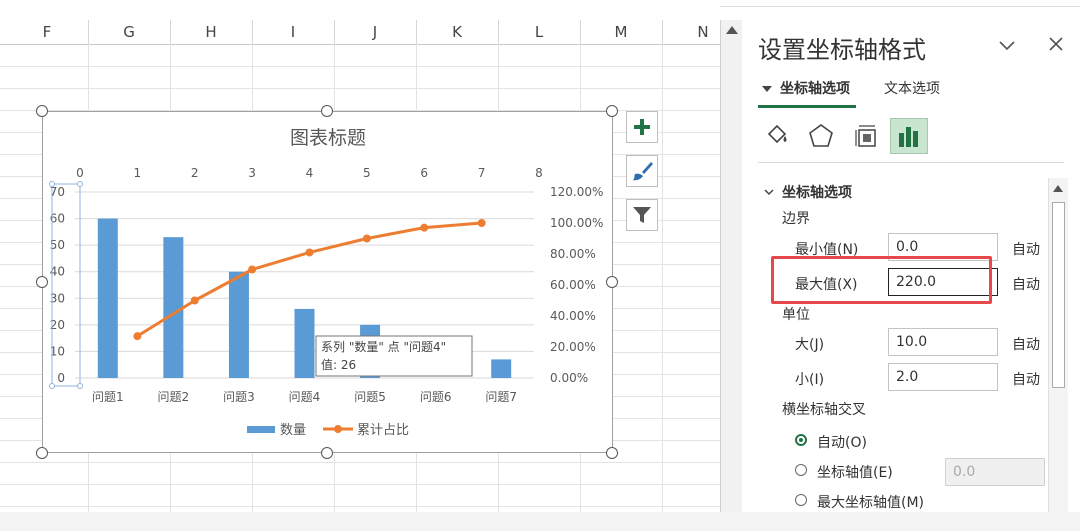 Image resolution: width=1080 pixels, height=531 pixels. Describe the element at coordinates (327, 453) in the screenshot. I see `resize-handle-bottom` at that location.